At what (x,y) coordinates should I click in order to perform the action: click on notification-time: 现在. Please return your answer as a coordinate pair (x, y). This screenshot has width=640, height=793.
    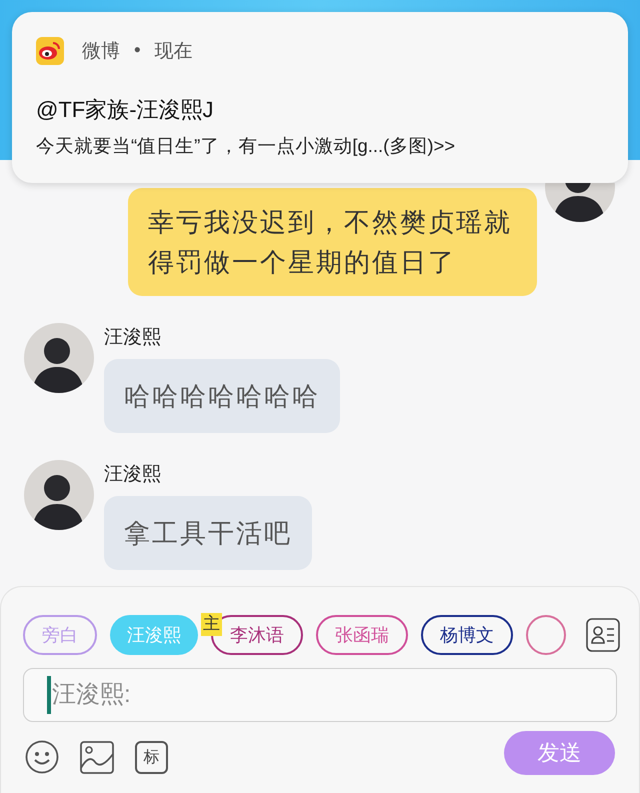
    Looking at the image, I should click on (173, 52).